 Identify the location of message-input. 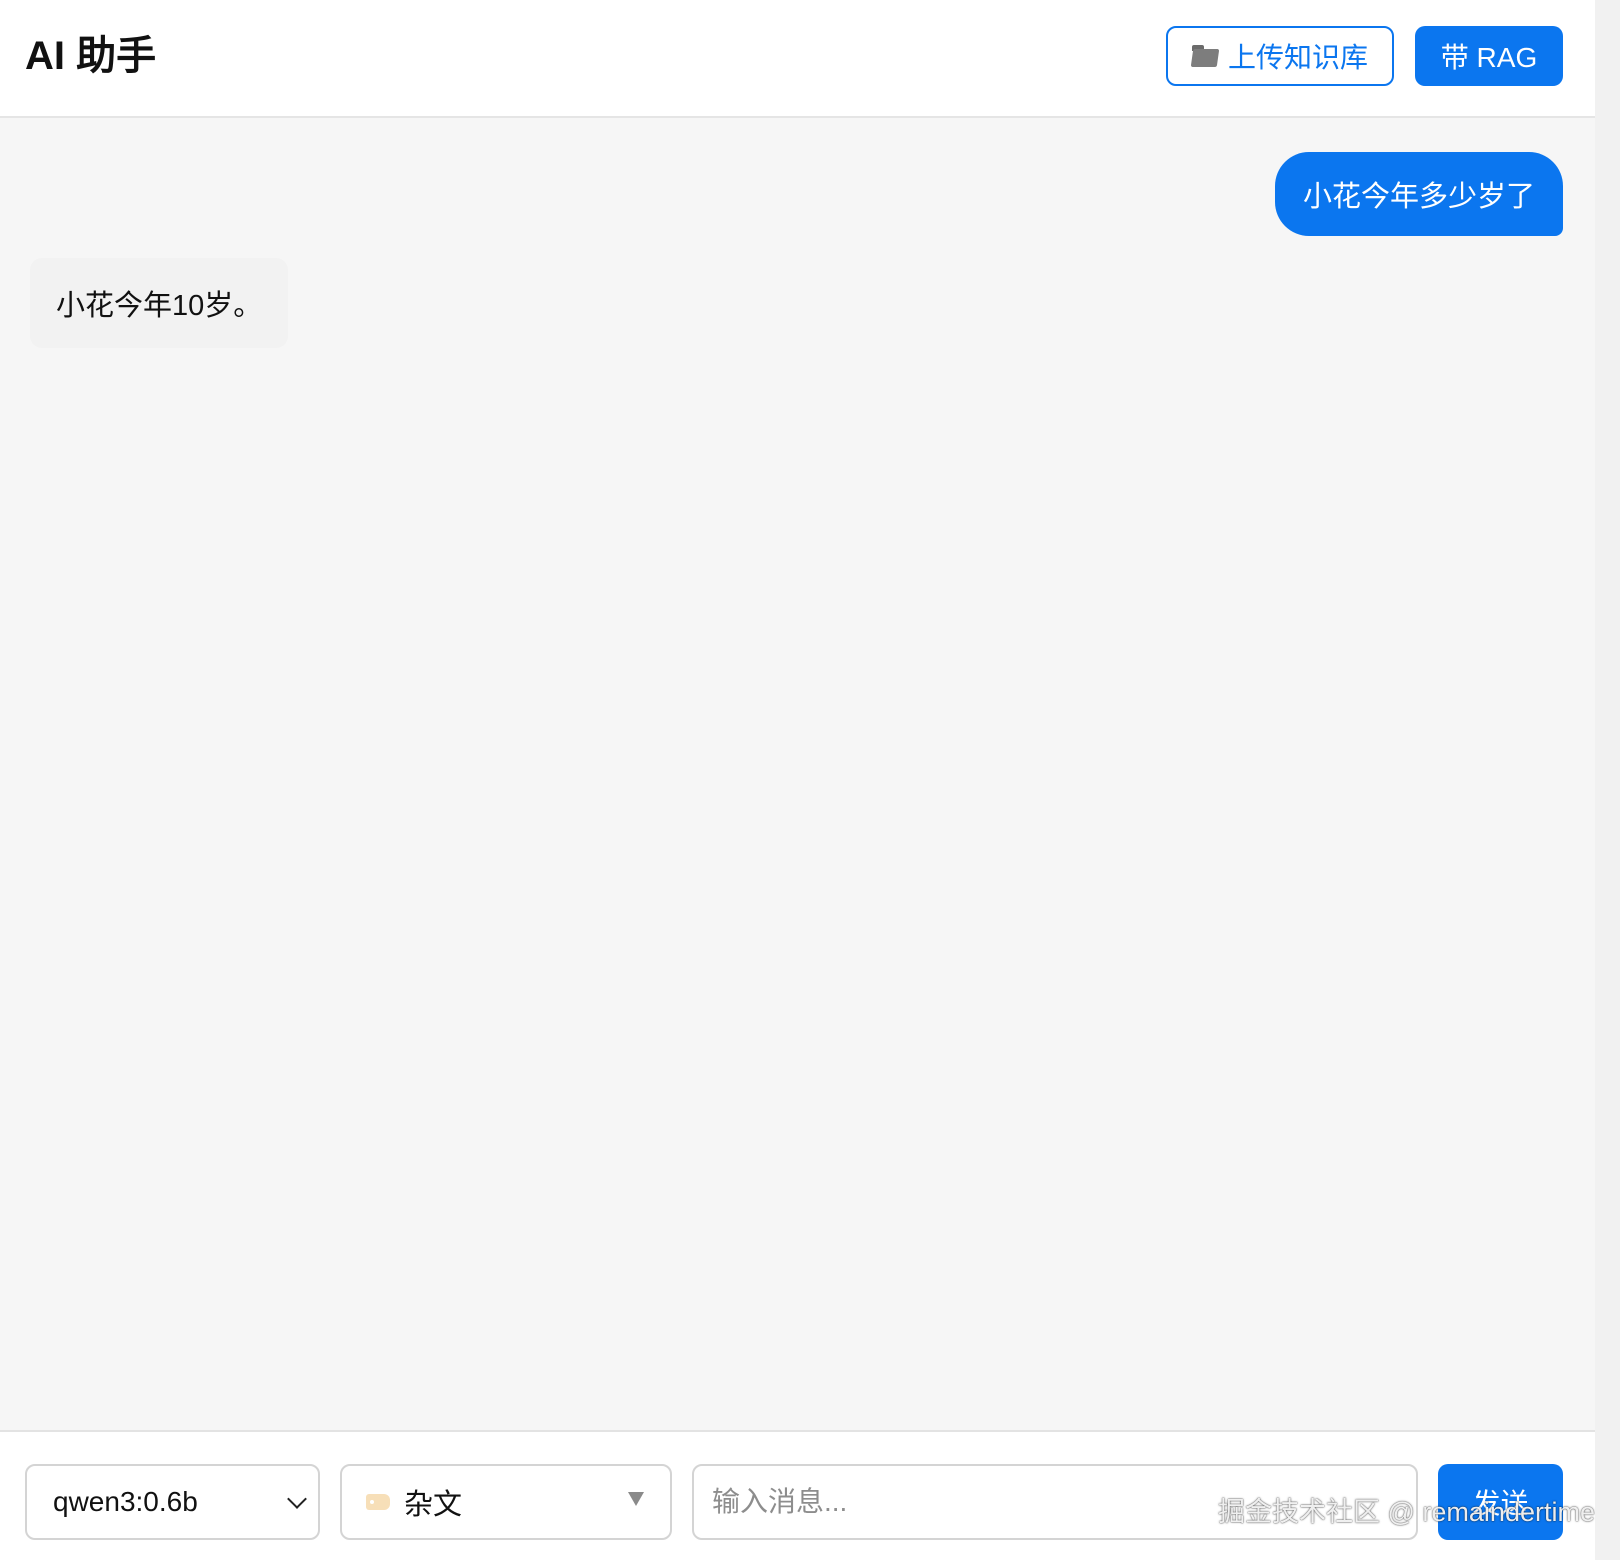
(1055, 1502).